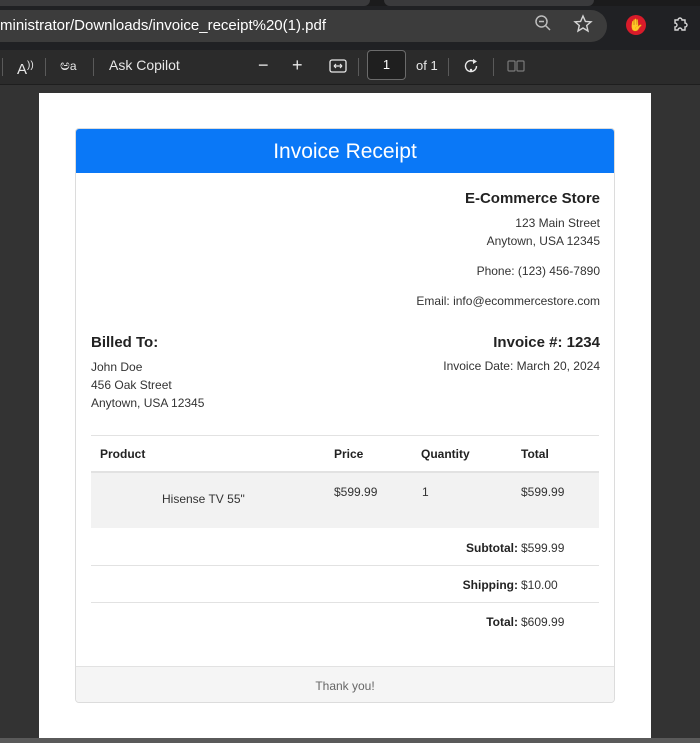  I want to click on row-total: $599.99, so click(543, 492).